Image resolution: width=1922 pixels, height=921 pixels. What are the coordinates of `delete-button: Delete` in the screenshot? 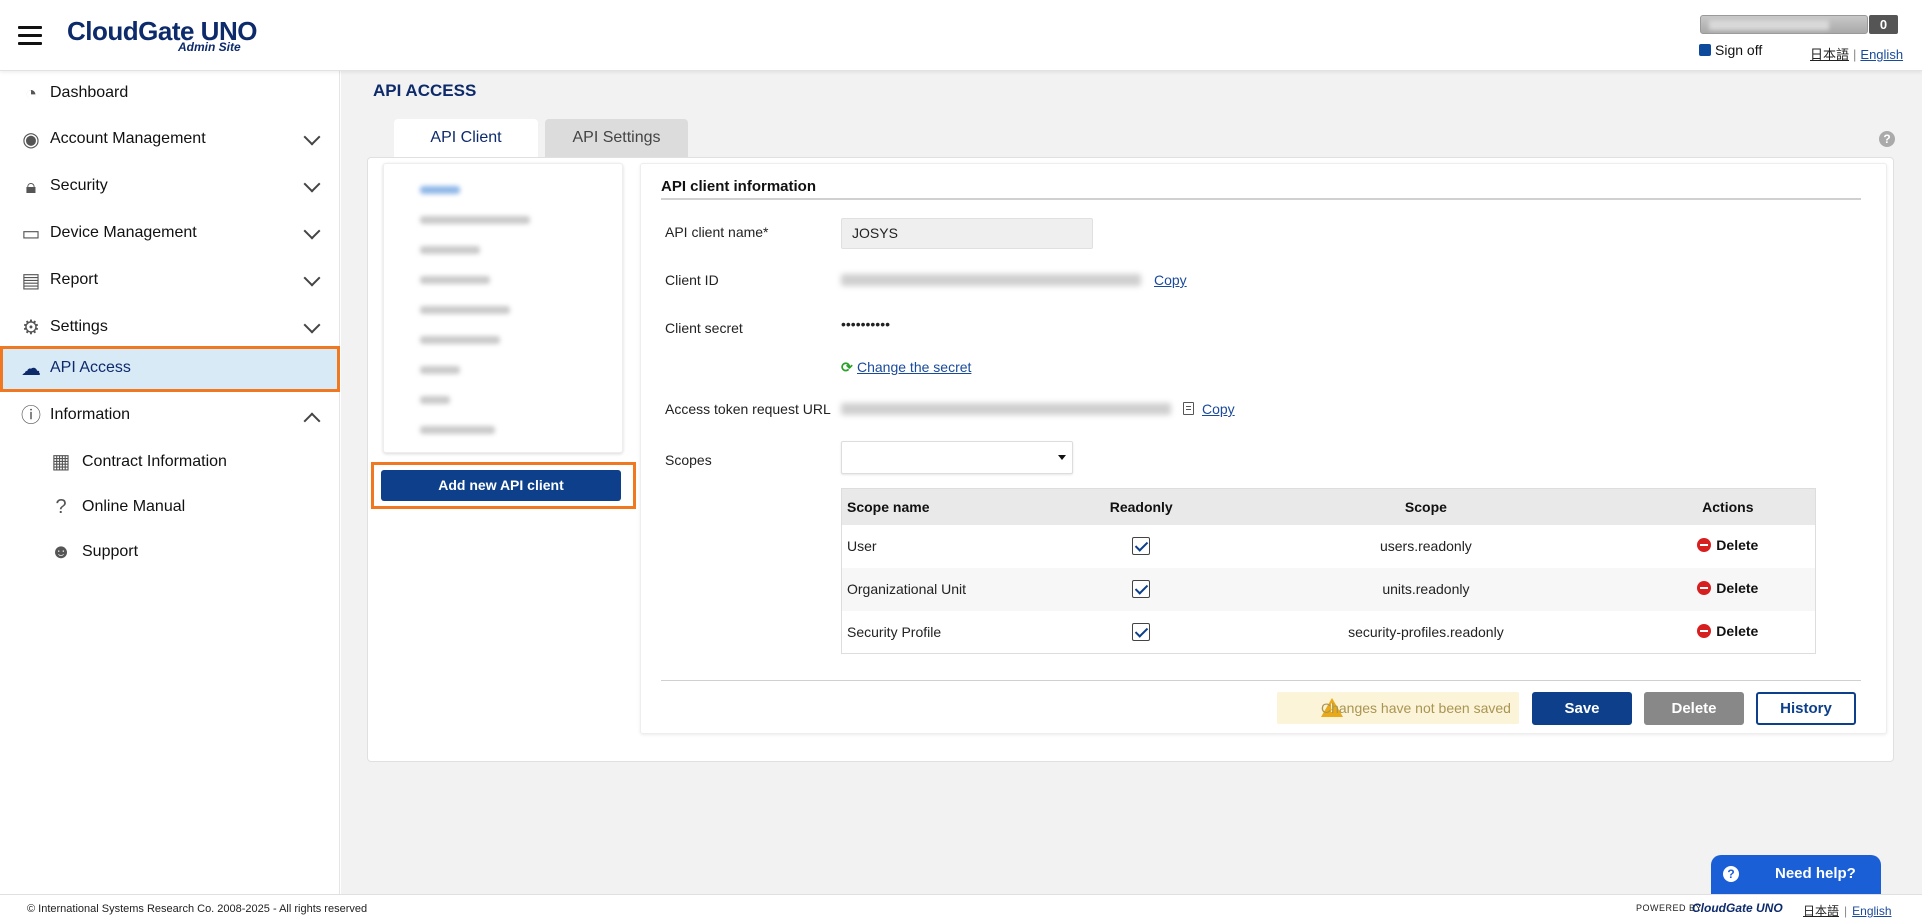 It's located at (1694, 708).